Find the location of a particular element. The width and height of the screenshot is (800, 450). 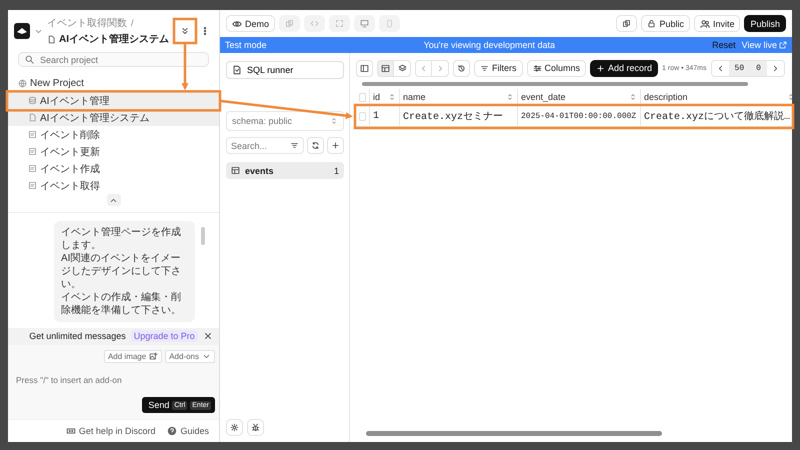

invite-button: Invite is located at coordinates (717, 23).